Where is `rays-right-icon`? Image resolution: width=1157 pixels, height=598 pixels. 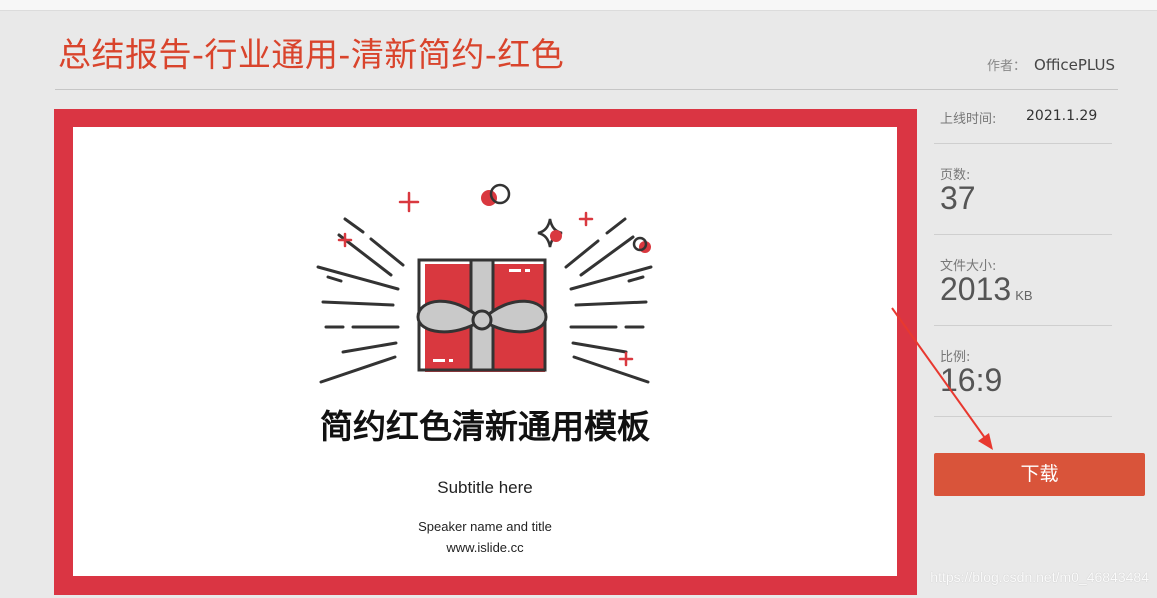
rays-right-icon is located at coordinates (608, 300).